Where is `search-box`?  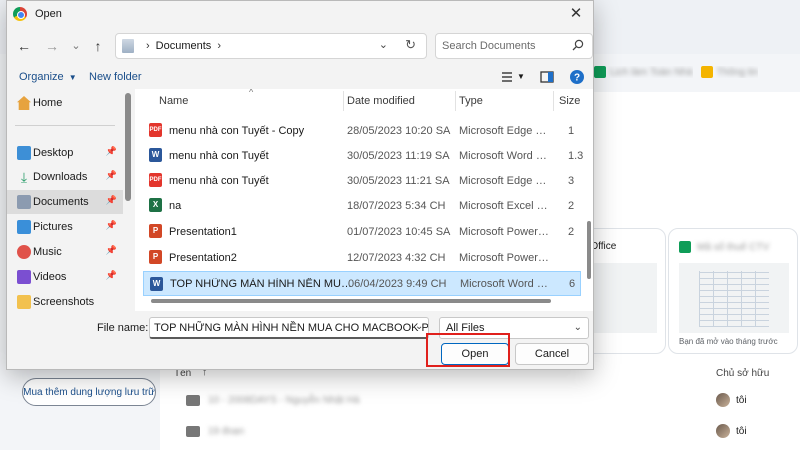 search-box is located at coordinates (514, 46).